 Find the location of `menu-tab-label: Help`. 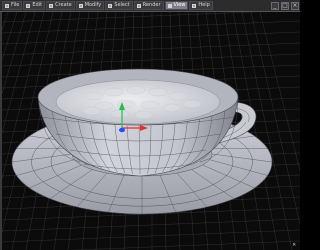

menu-tab-label: Help is located at coordinates (204, 5).